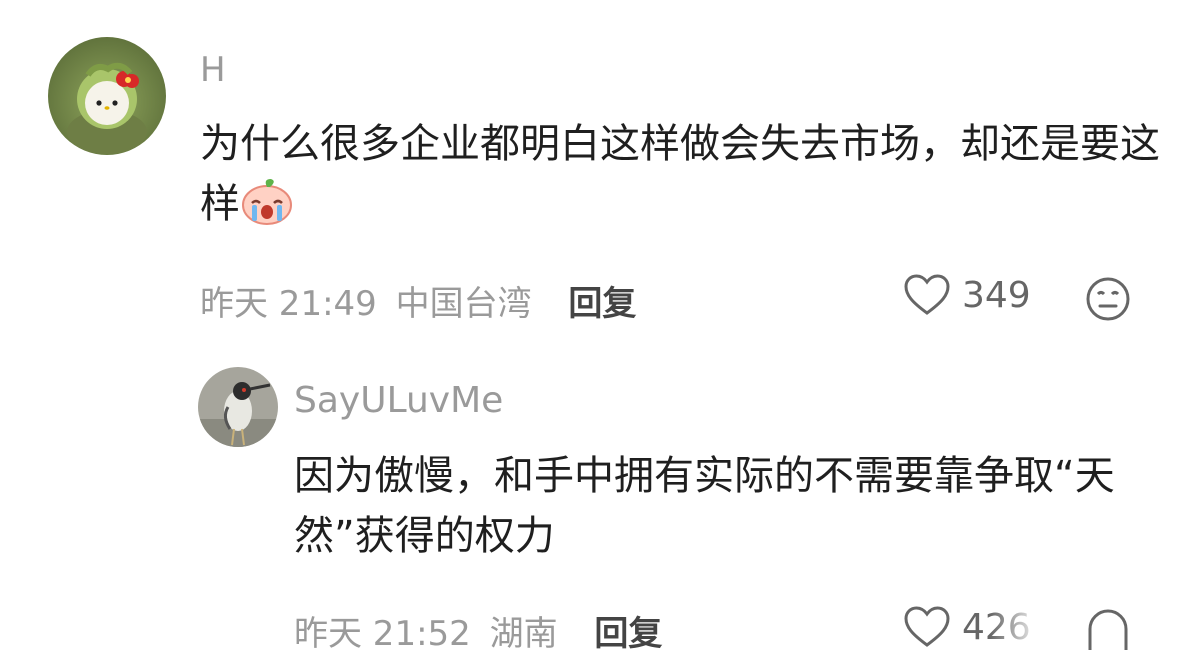 The image size is (1200, 669). Describe the element at coordinates (1025, 636) in the screenshot. I see `overflow-fade` at that location.